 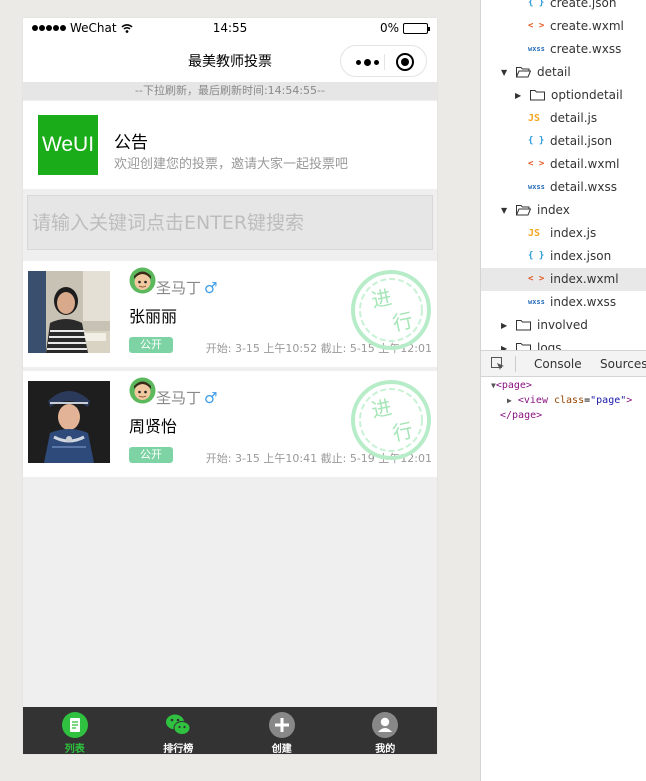 I want to click on tab-mine: 我的, so click(x=386, y=730).